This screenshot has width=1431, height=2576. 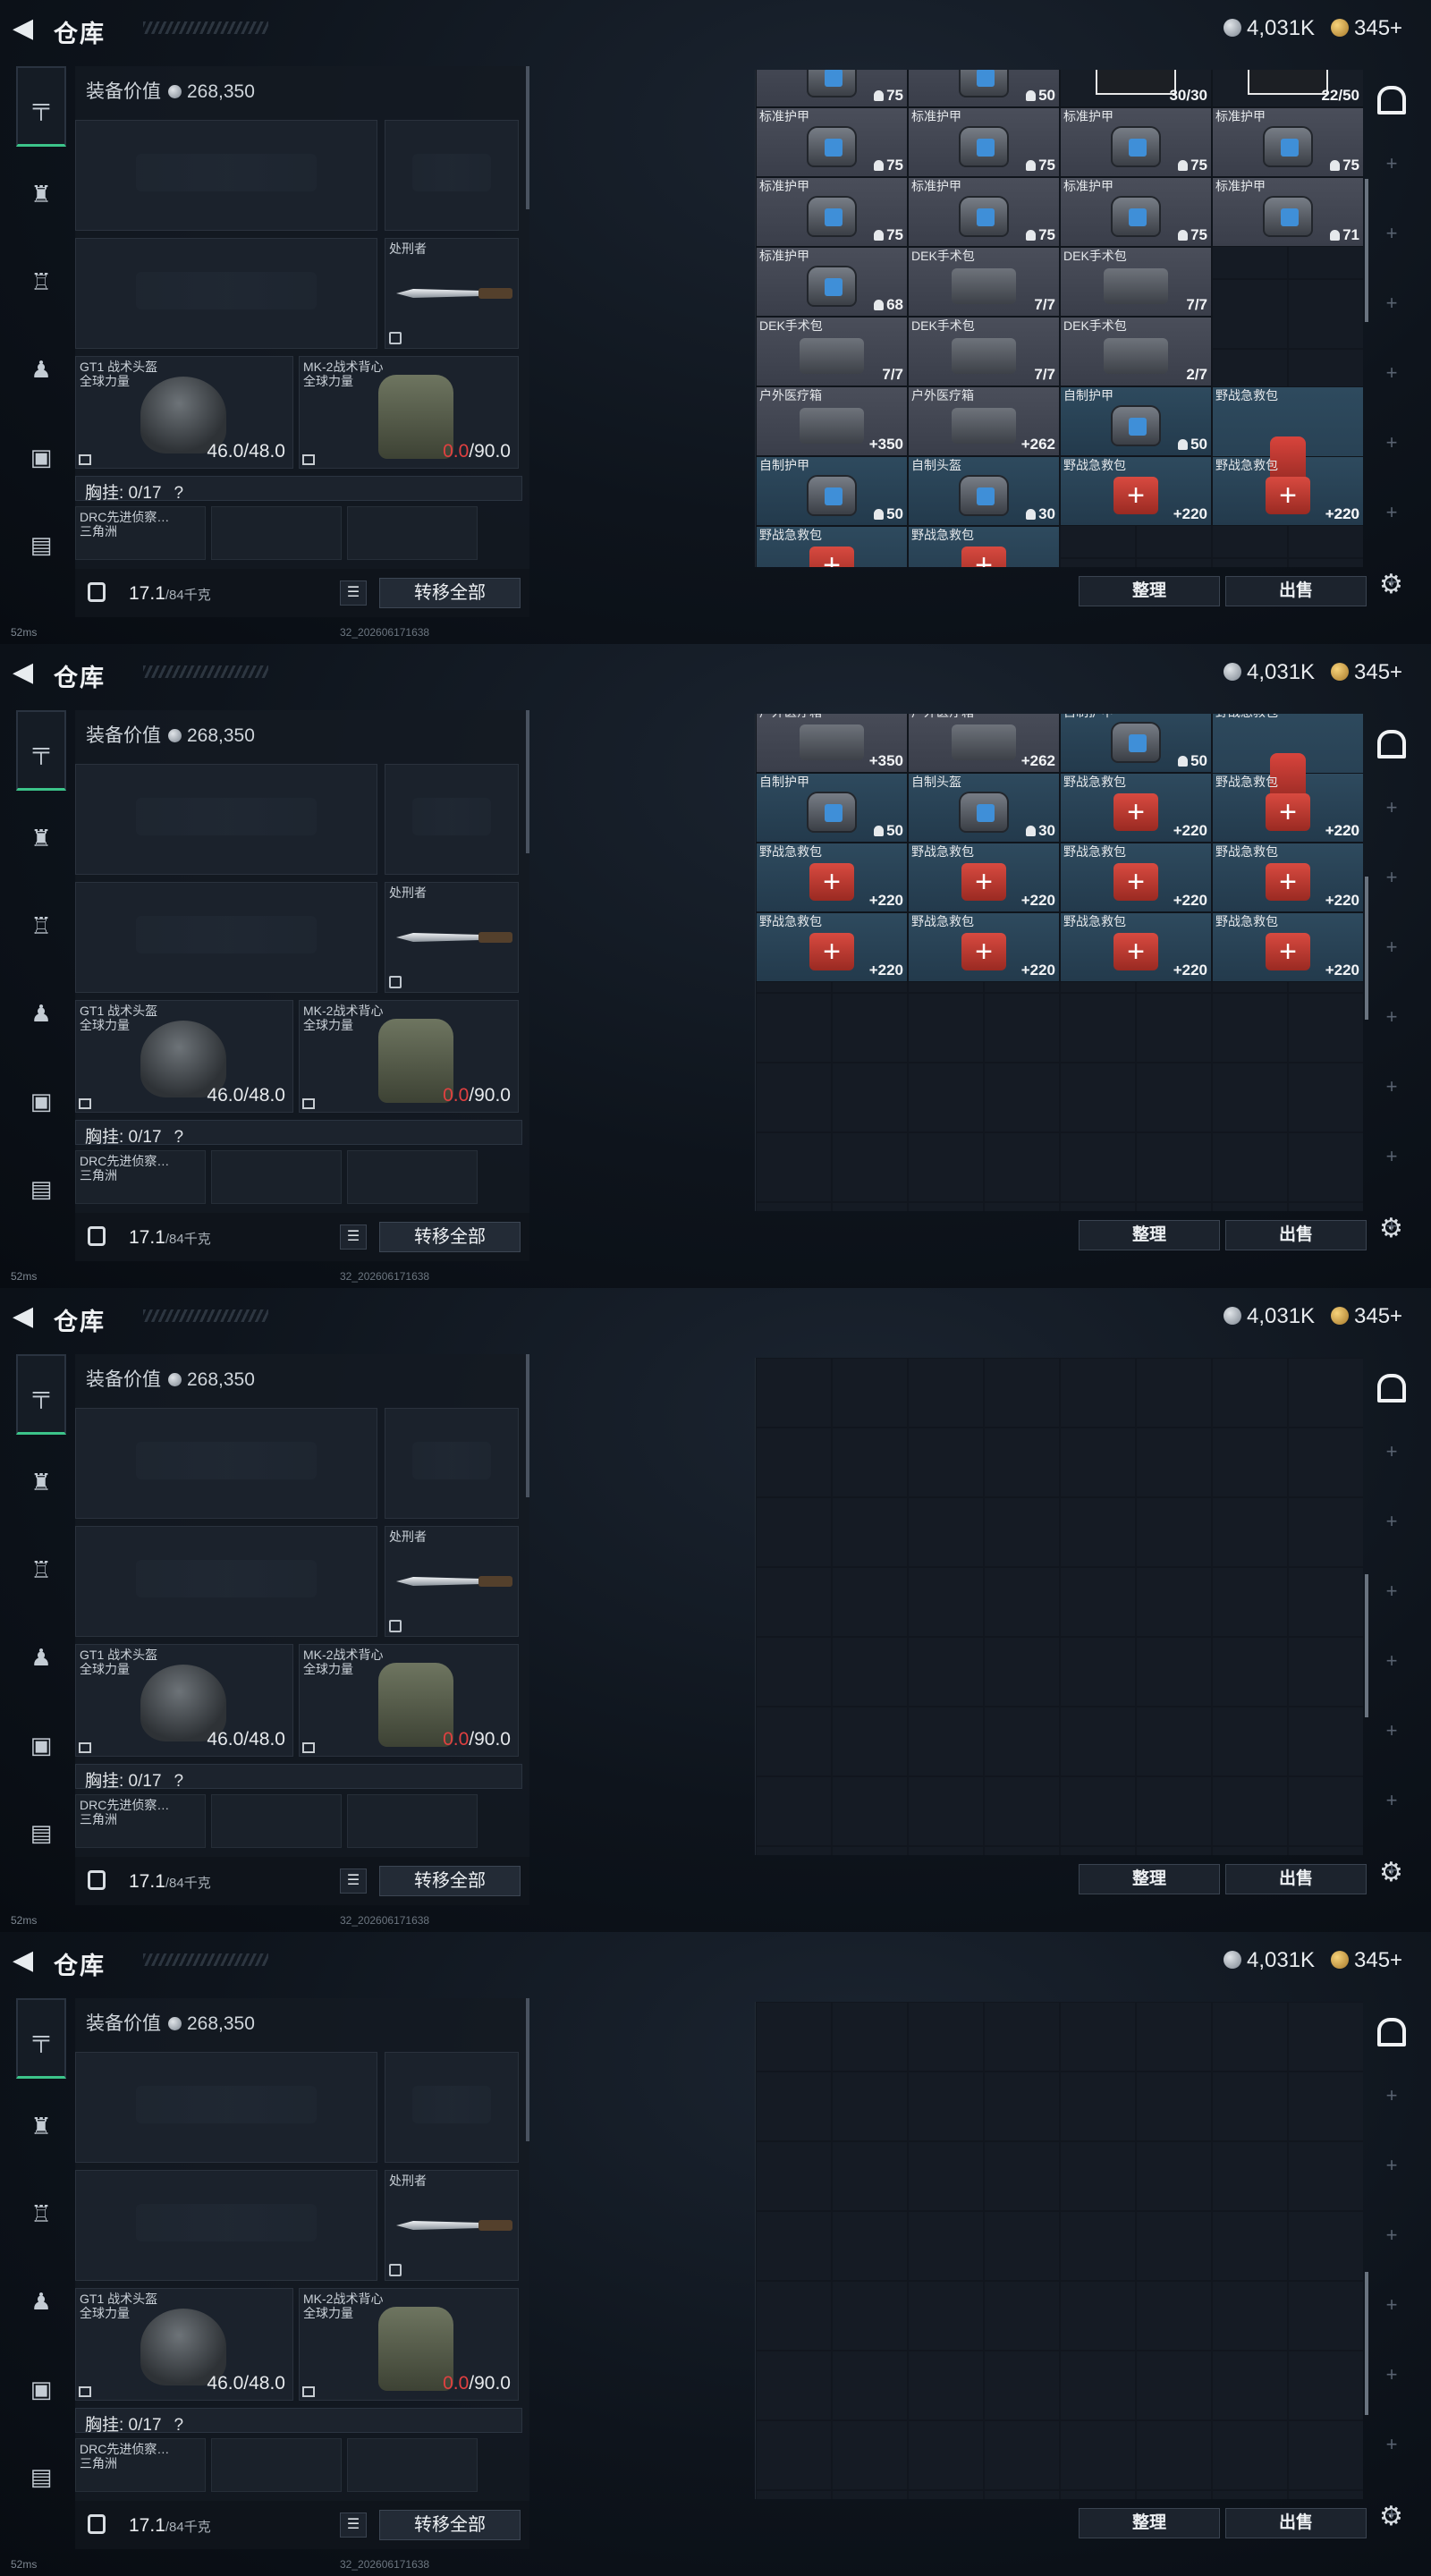 What do you see at coordinates (1288, 212) in the screenshot?
I see `inventory-item: 标准护甲 71` at bounding box center [1288, 212].